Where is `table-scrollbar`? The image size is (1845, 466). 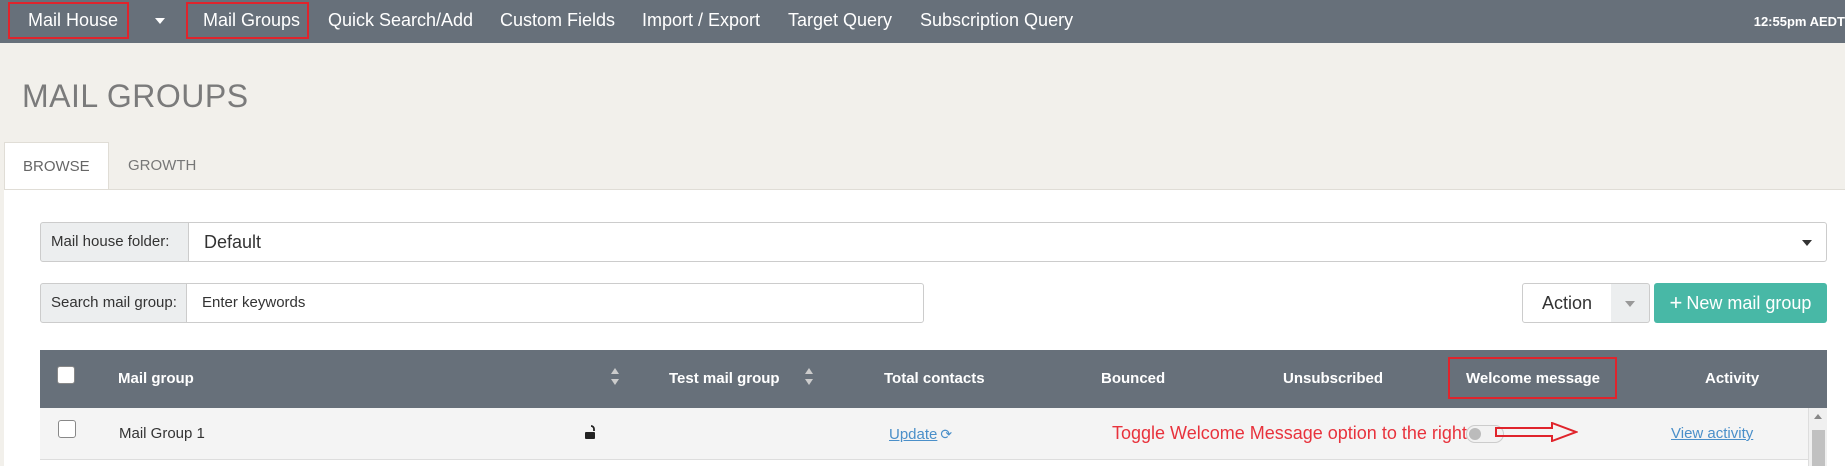
table-scrollbar is located at coordinates (1817, 437).